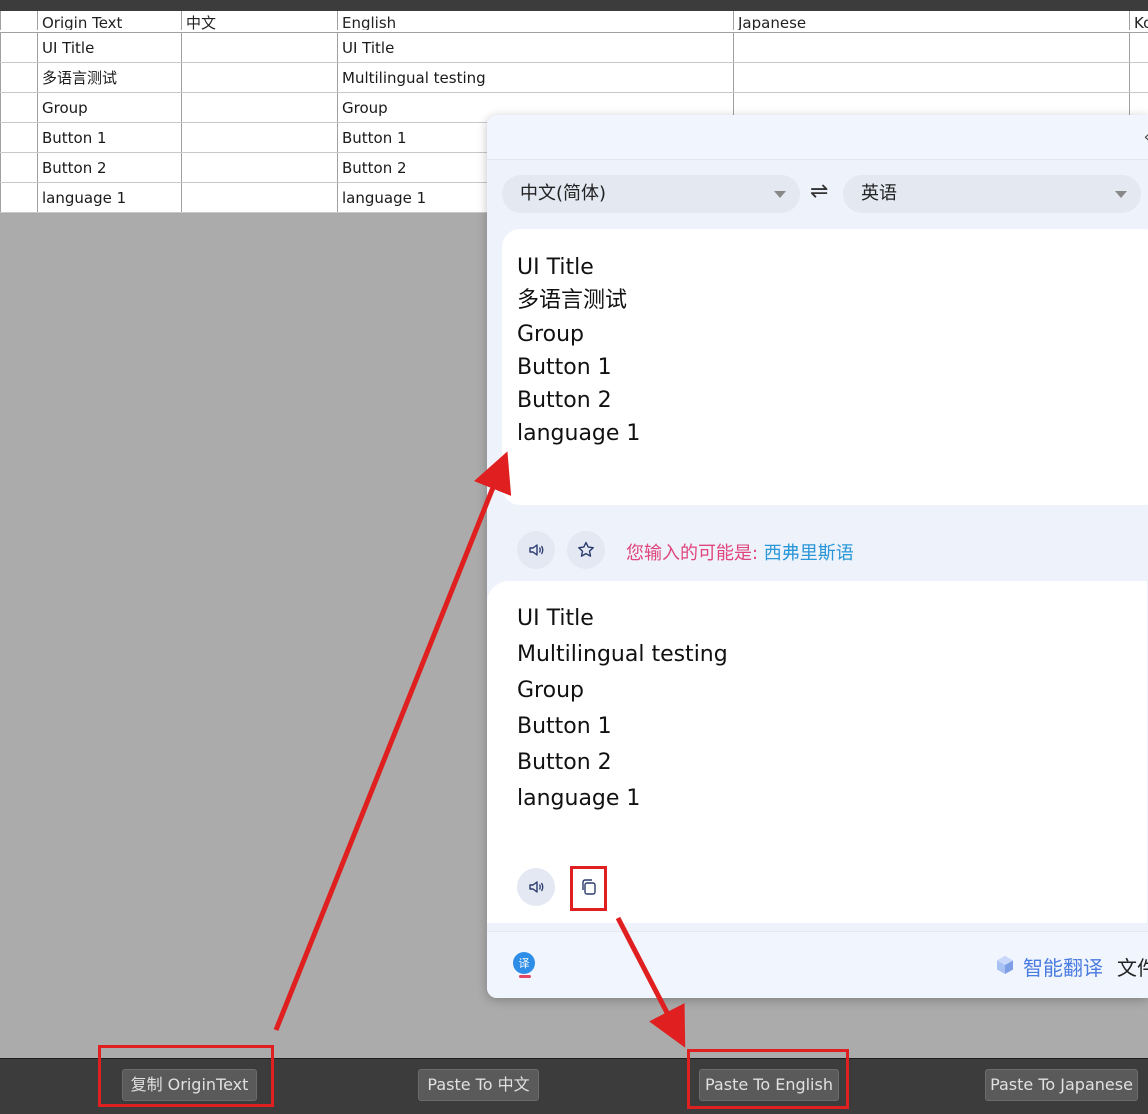  What do you see at coordinates (768, 1079) in the screenshot?
I see `annotation-box-paste-english` at bounding box center [768, 1079].